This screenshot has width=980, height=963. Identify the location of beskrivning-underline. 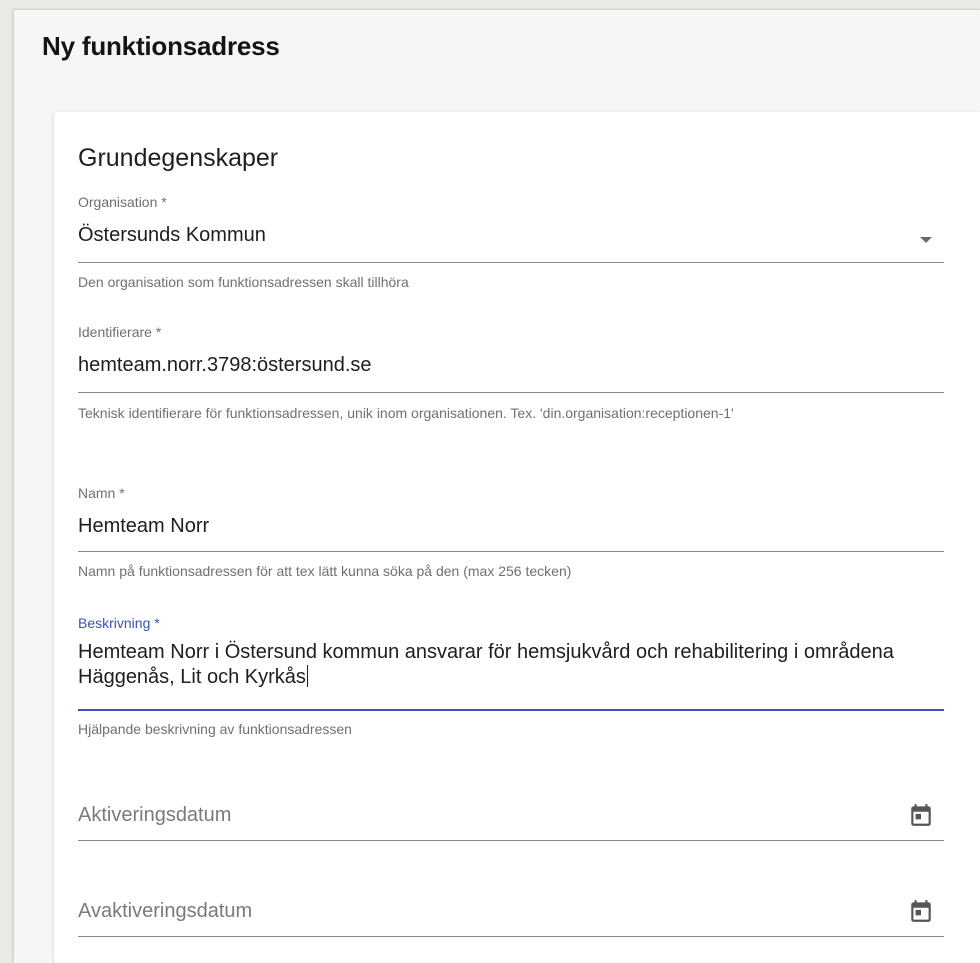
(511, 710).